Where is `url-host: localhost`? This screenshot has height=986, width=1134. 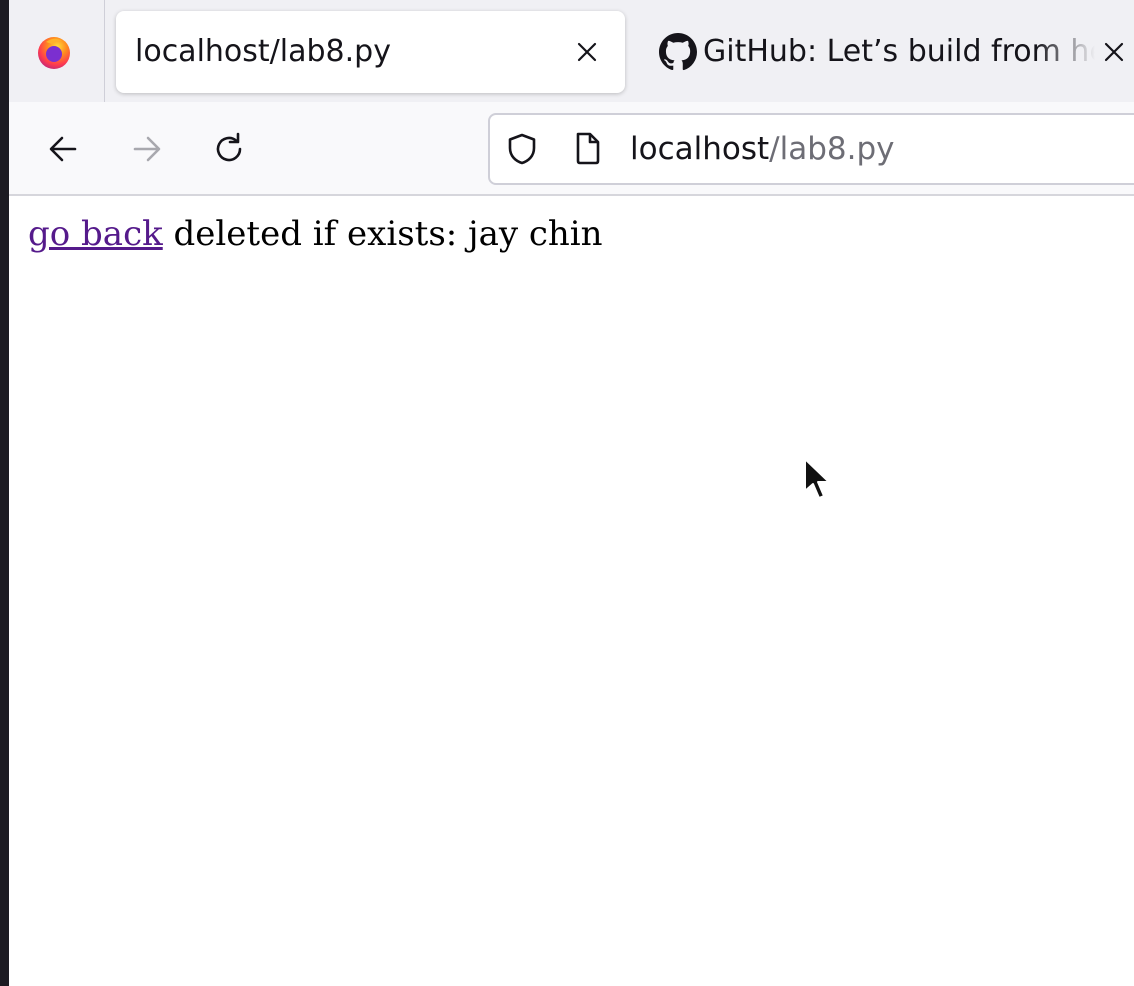 url-host: localhost is located at coordinates (700, 149).